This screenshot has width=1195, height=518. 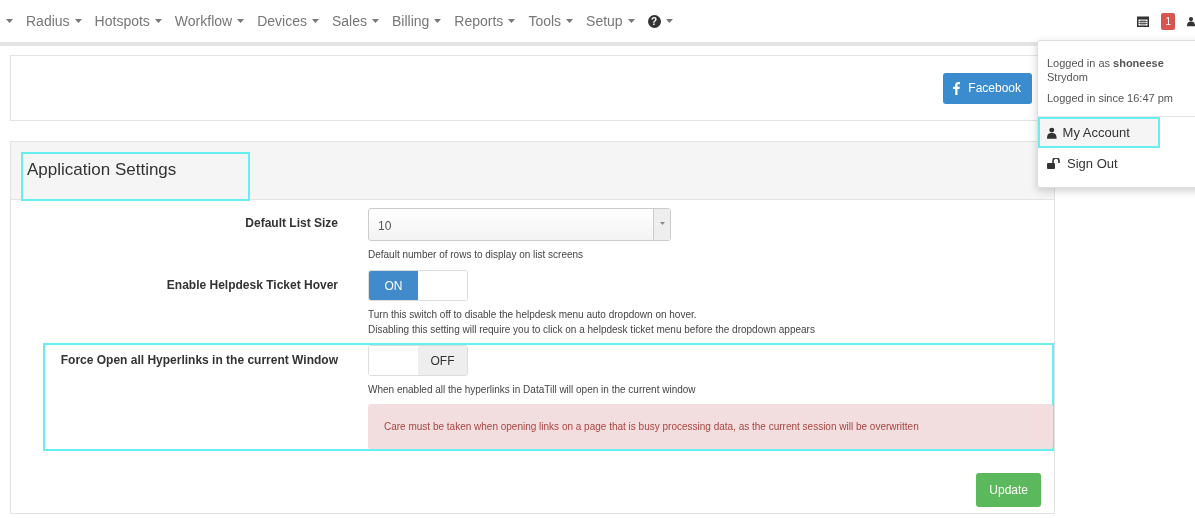 What do you see at coordinates (476, 255) in the screenshot?
I see `help-text: Default number of rows to display on list screens` at bounding box center [476, 255].